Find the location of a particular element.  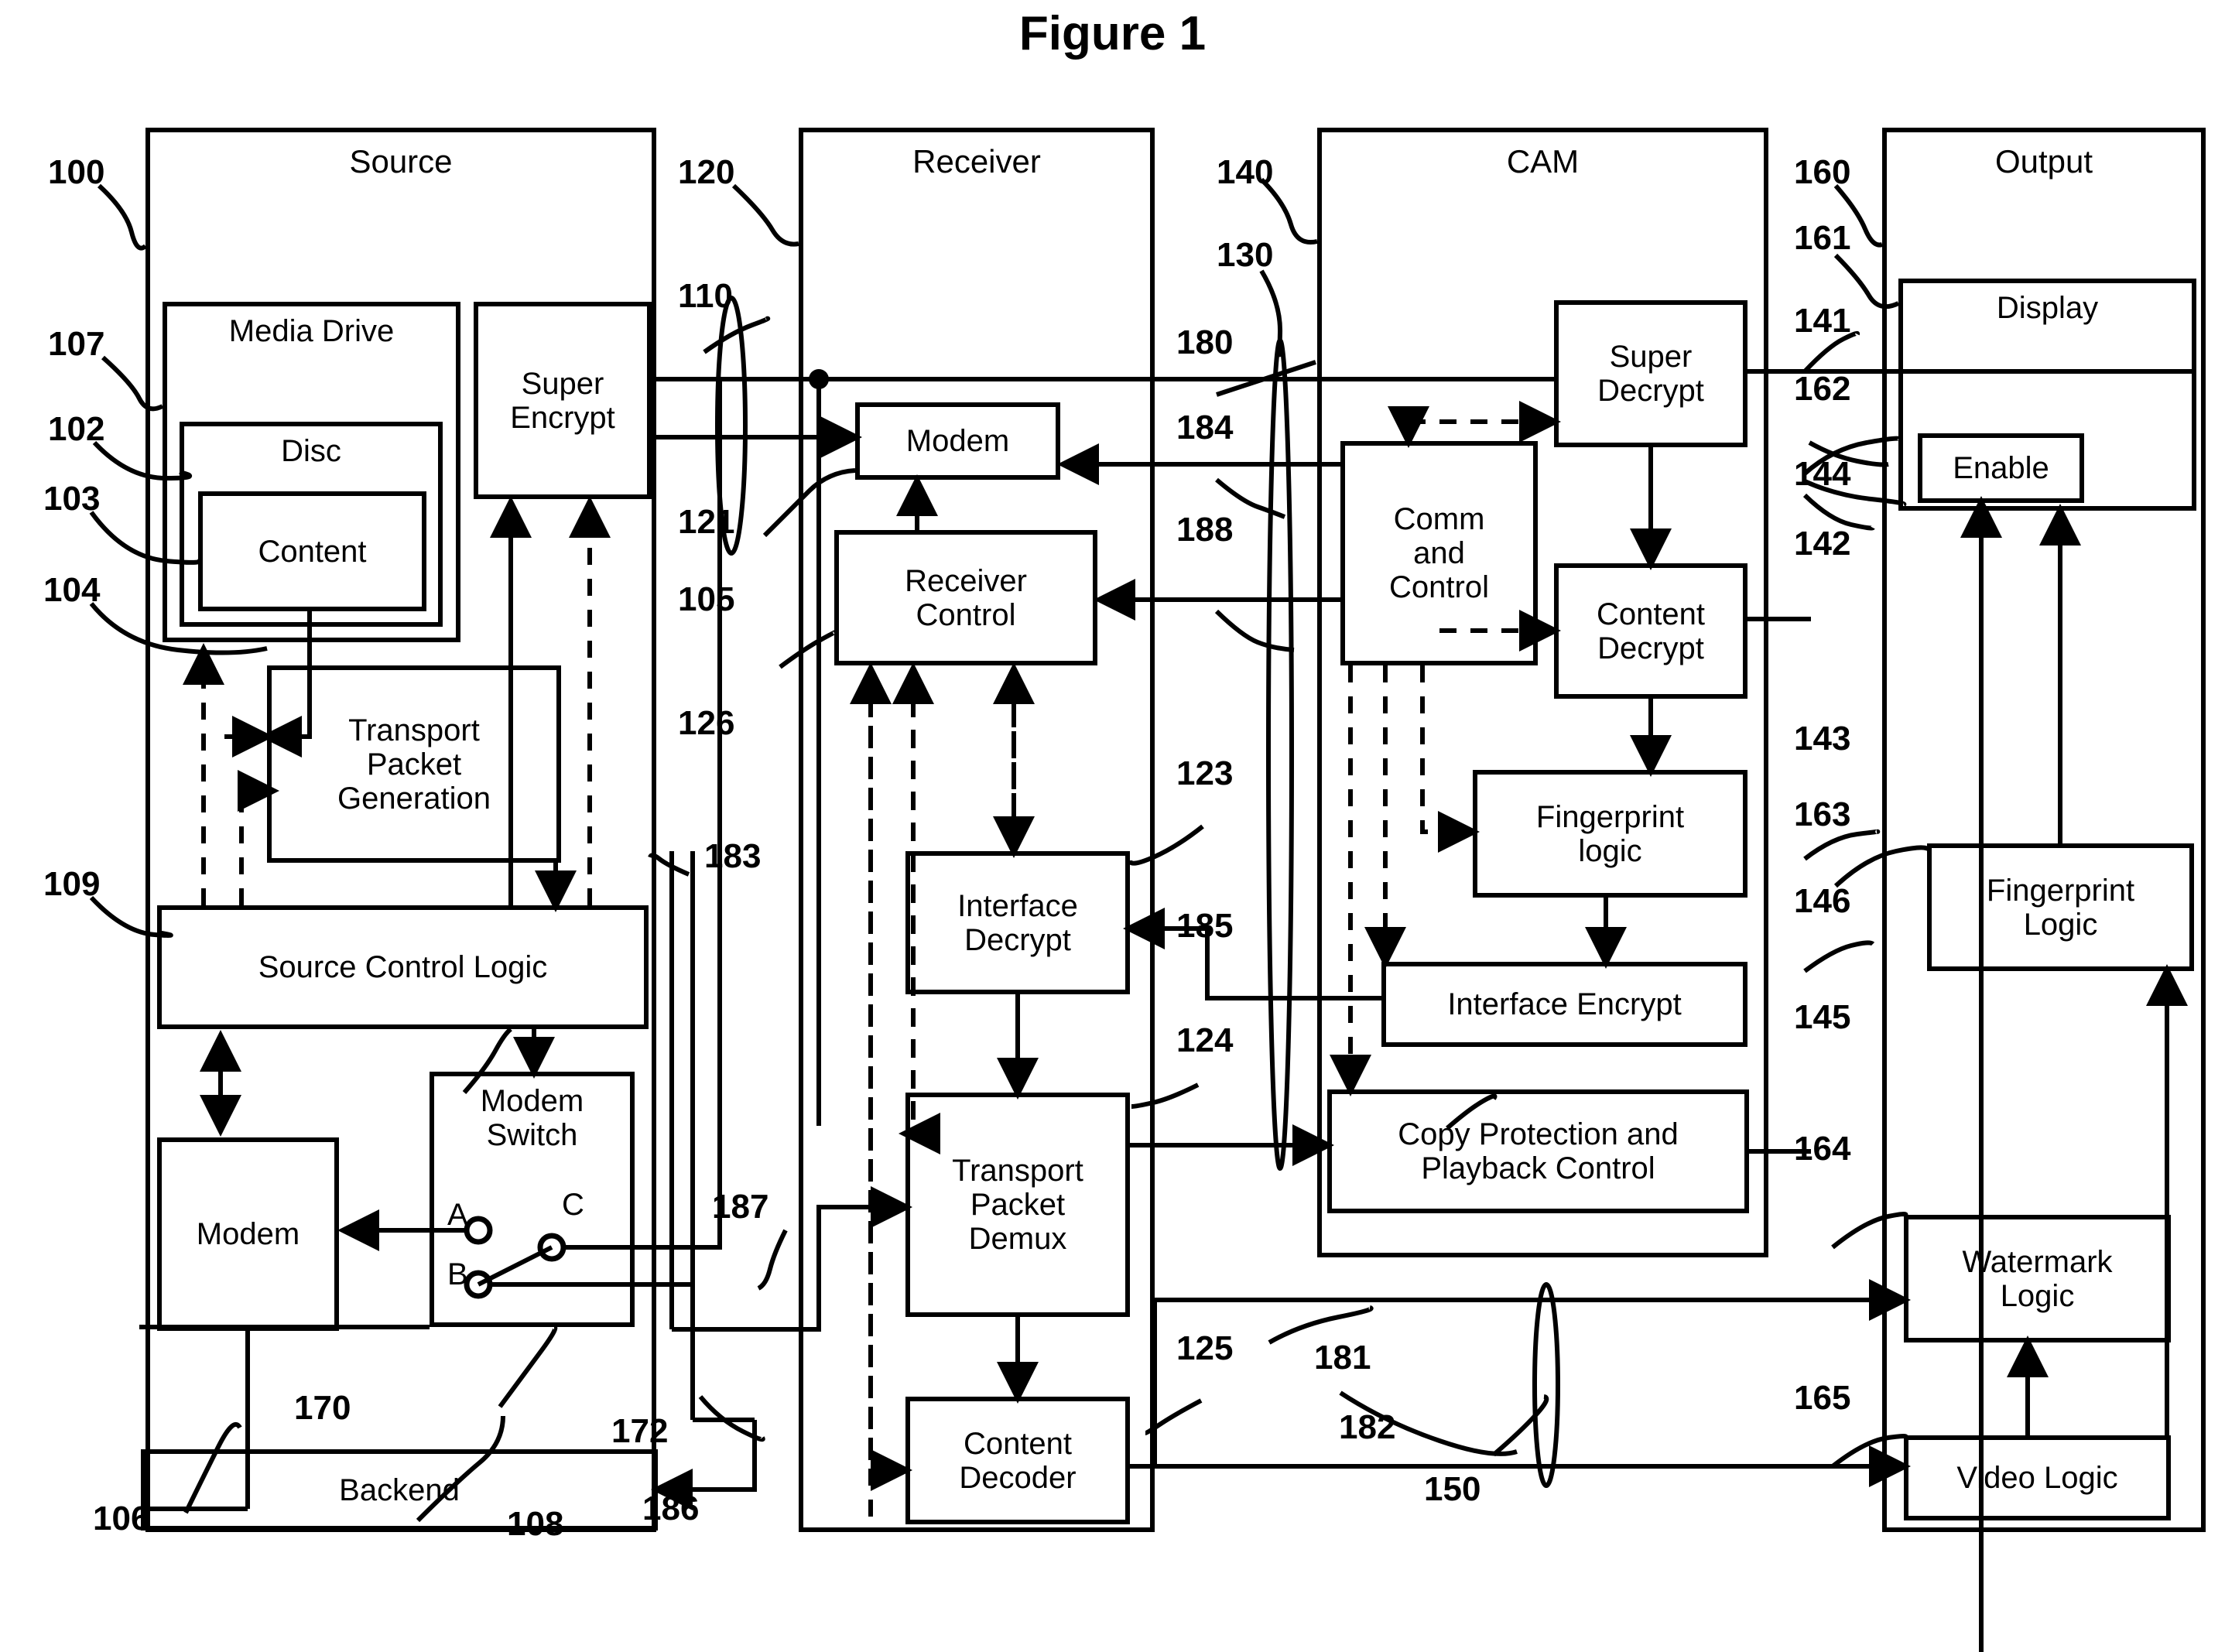

ref-164: 164 is located at coordinates (1823, 1149).